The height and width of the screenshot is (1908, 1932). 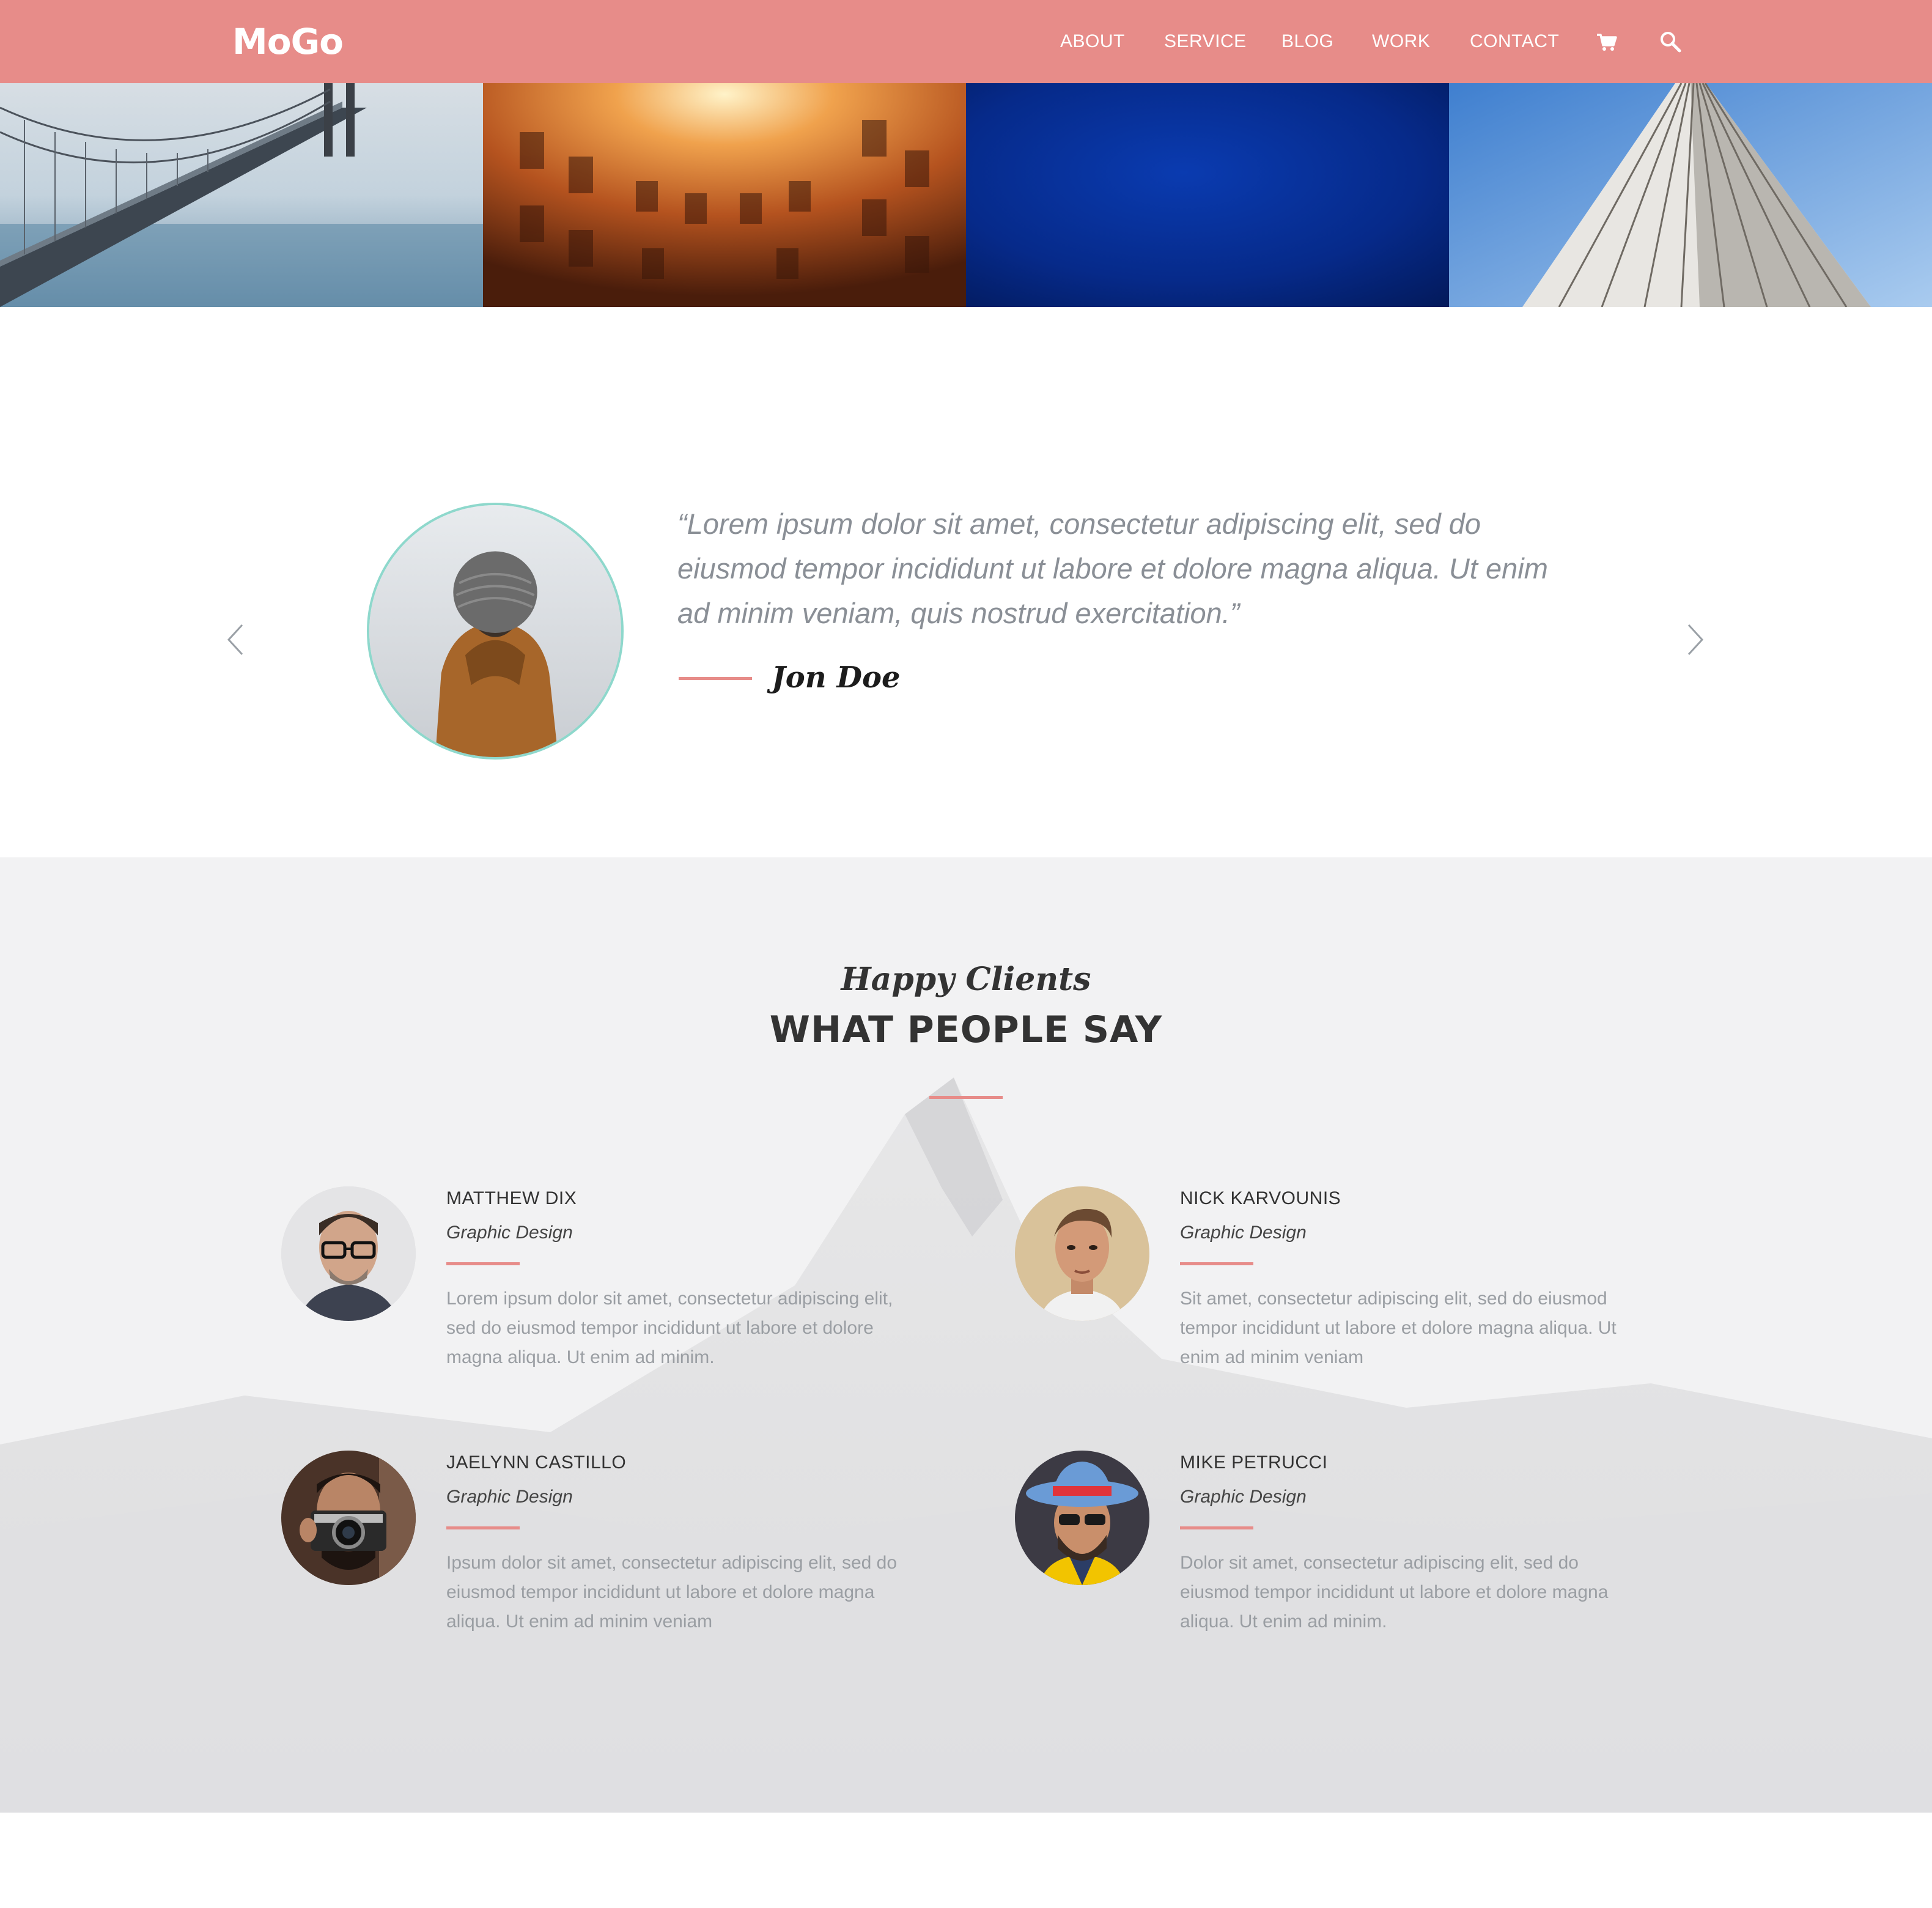 What do you see at coordinates (1205, 42) in the screenshot?
I see `nav-service: SERVICE` at bounding box center [1205, 42].